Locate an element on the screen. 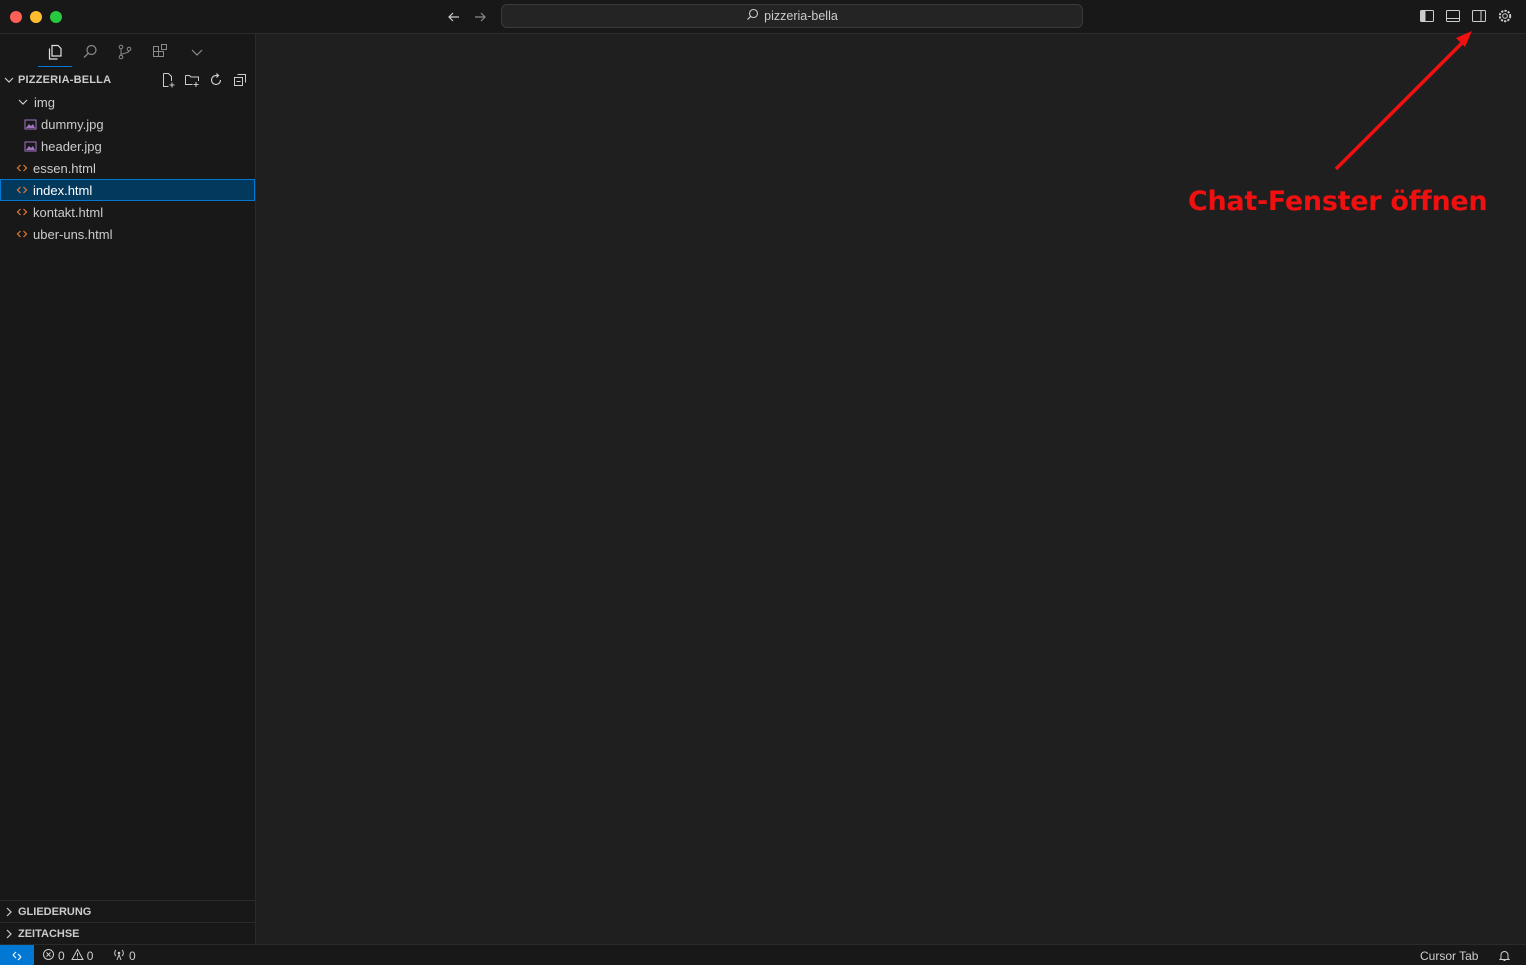 Image resolution: width=1526 pixels, height=965 pixels. ports-count: 0 is located at coordinates (132, 955).